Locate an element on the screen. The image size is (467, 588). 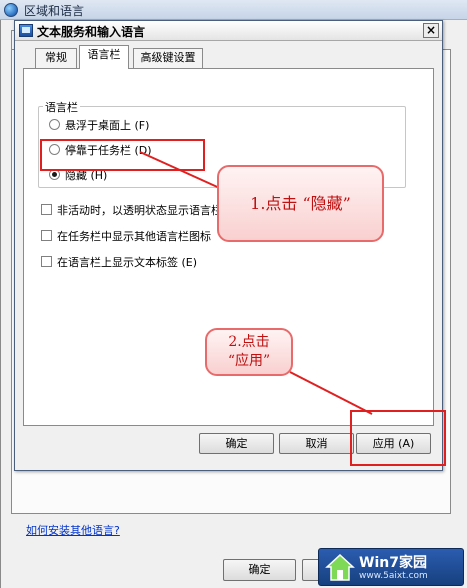
arrow-to-hidden is located at coordinates (182, 171).